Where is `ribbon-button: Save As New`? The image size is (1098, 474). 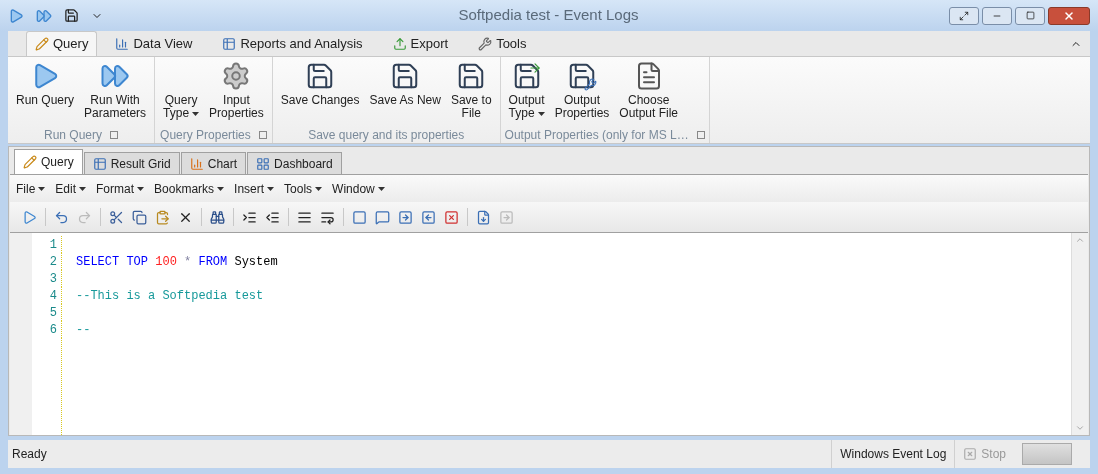
ribbon-button: Save As New is located at coordinates (405, 94).